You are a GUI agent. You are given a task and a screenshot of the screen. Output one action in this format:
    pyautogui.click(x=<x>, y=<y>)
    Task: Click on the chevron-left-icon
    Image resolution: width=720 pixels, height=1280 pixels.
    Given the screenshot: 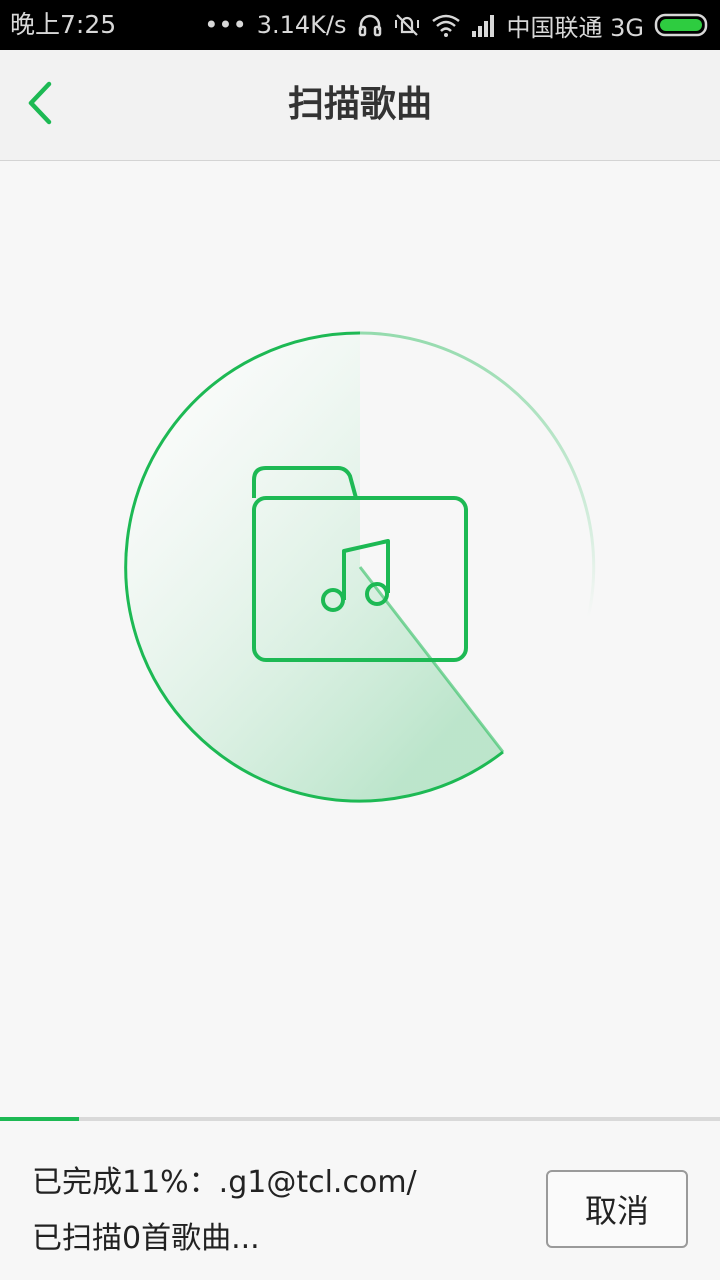 What is the action you would take?
    pyautogui.click(x=40, y=105)
    